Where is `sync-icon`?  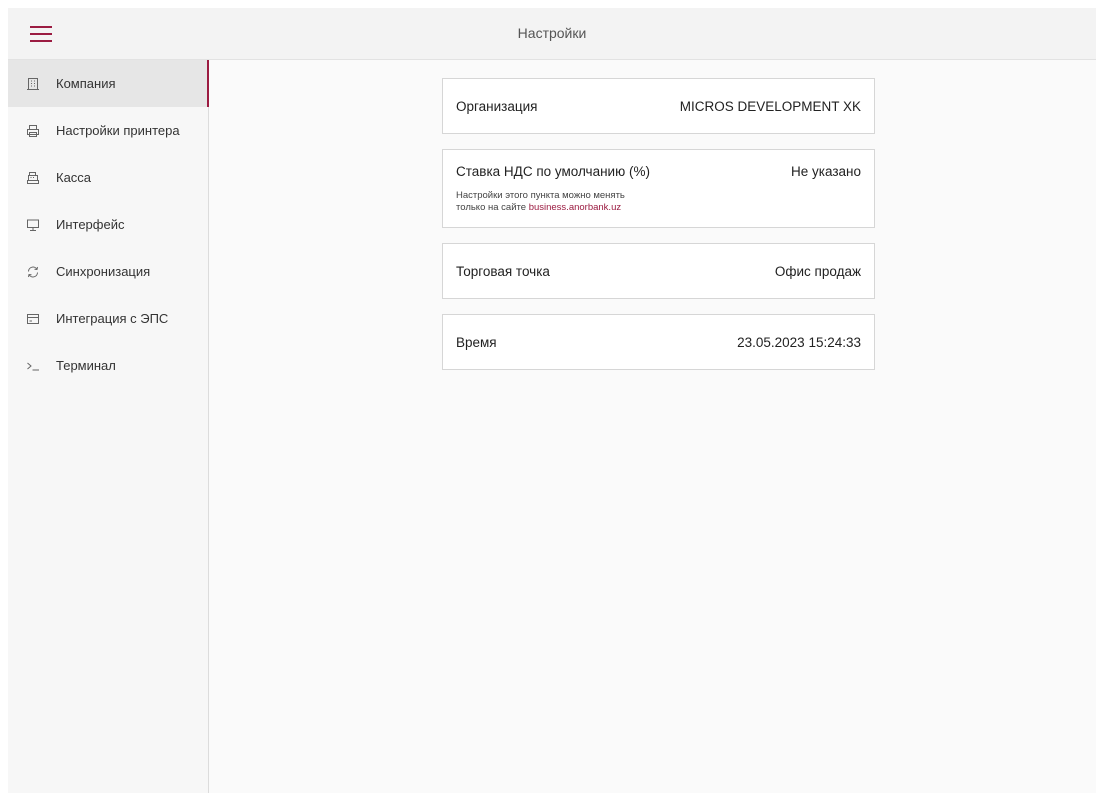
sync-icon is located at coordinates (33, 272).